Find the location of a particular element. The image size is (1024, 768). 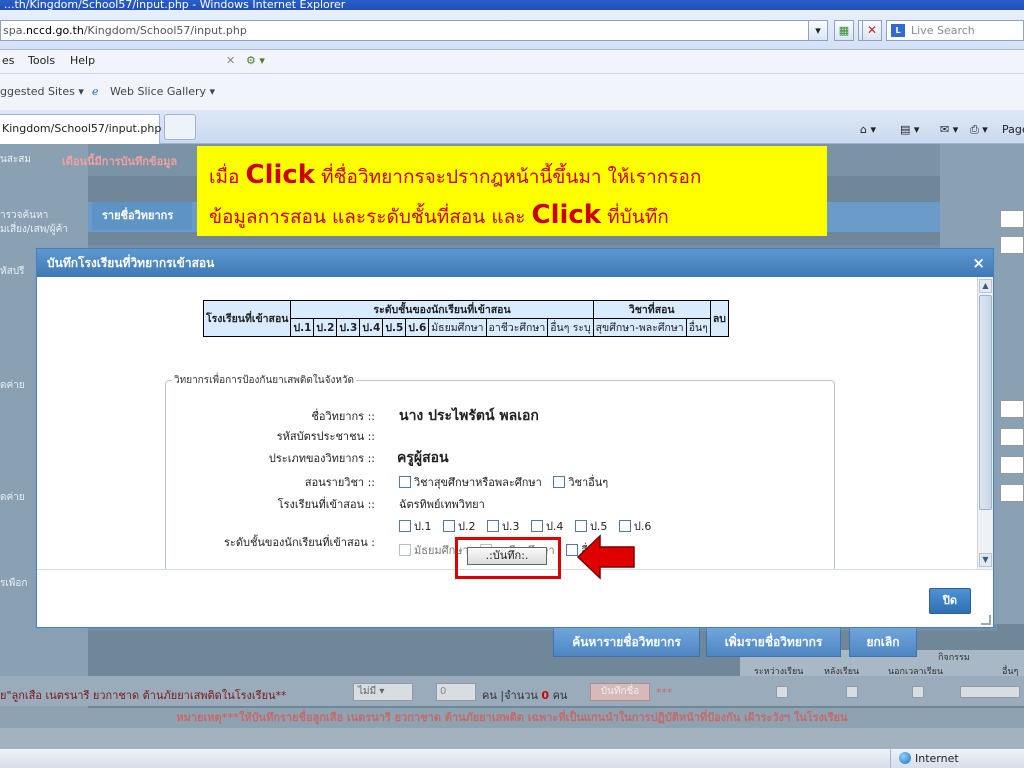

new-tab-button is located at coordinates (180, 127).